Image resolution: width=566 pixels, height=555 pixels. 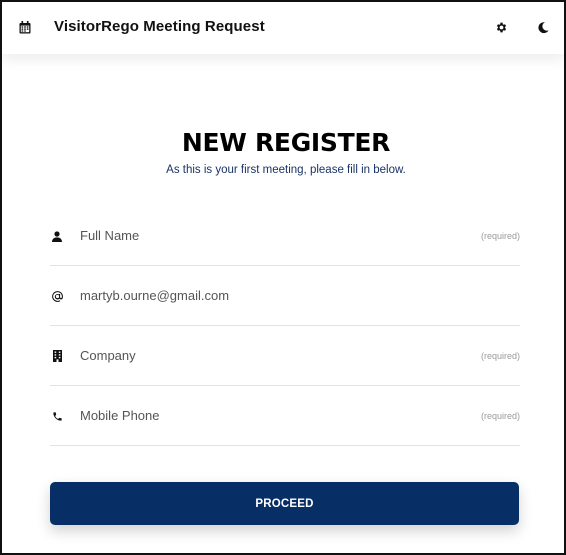 I want to click on moon-icon, so click(x=543, y=27).